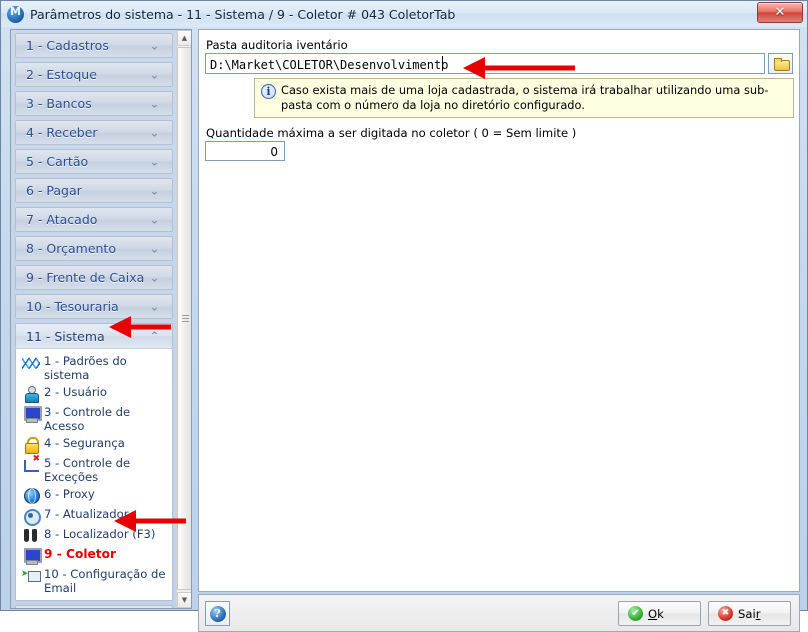  What do you see at coordinates (94, 606) in the screenshot?
I see `sidebar-group-contabilidade: 12 - Contabilidade ⌄` at bounding box center [94, 606].